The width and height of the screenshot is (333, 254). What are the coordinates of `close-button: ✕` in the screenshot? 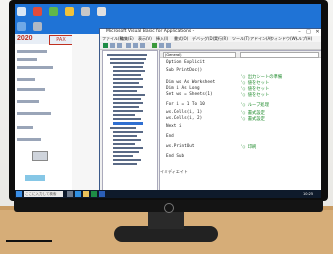 It's located at (317, 32).